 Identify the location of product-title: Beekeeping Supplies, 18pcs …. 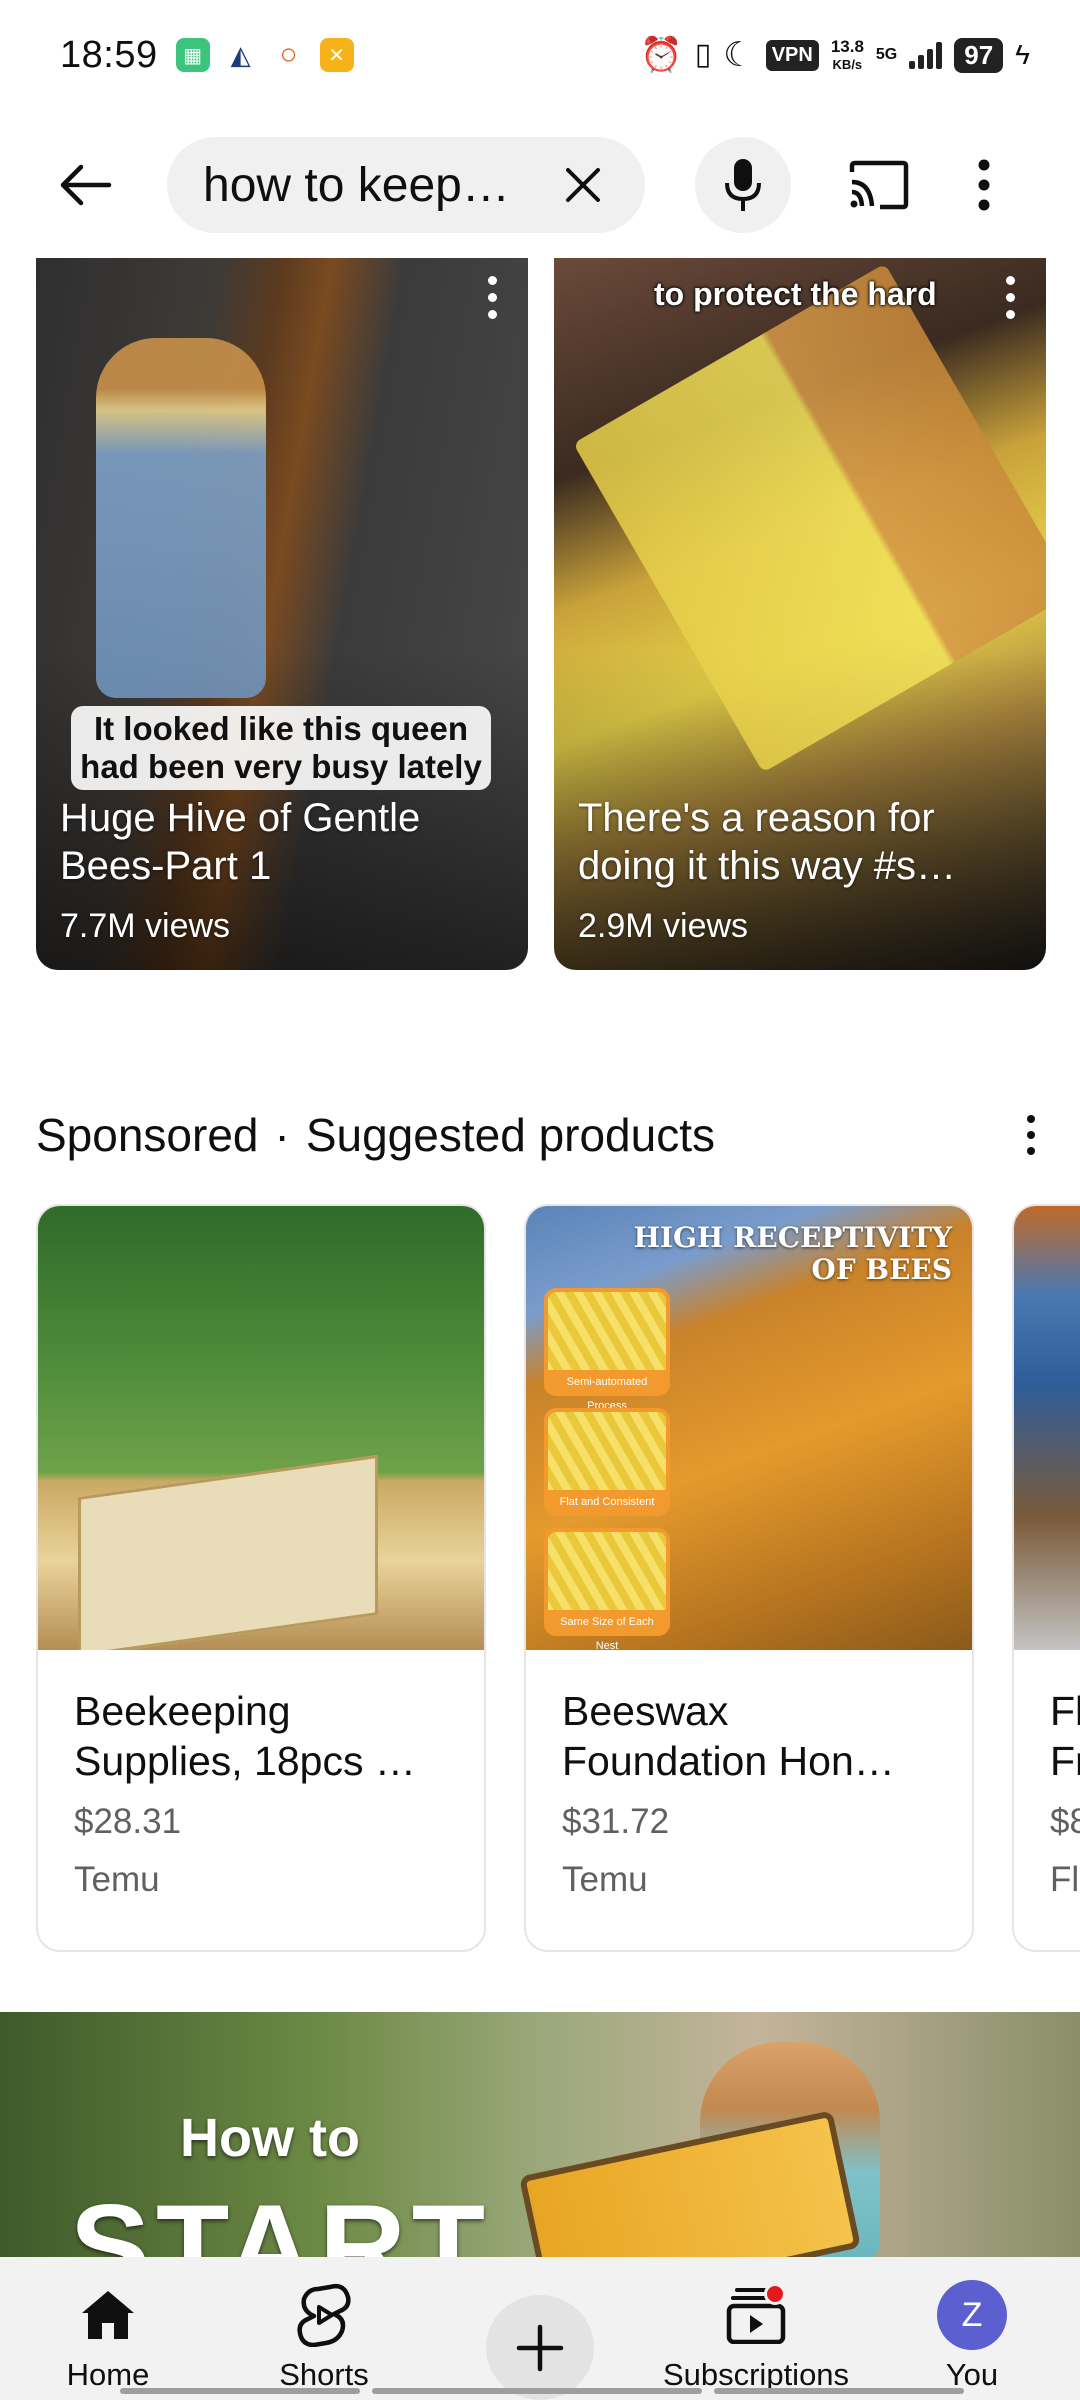
(245, 1736).